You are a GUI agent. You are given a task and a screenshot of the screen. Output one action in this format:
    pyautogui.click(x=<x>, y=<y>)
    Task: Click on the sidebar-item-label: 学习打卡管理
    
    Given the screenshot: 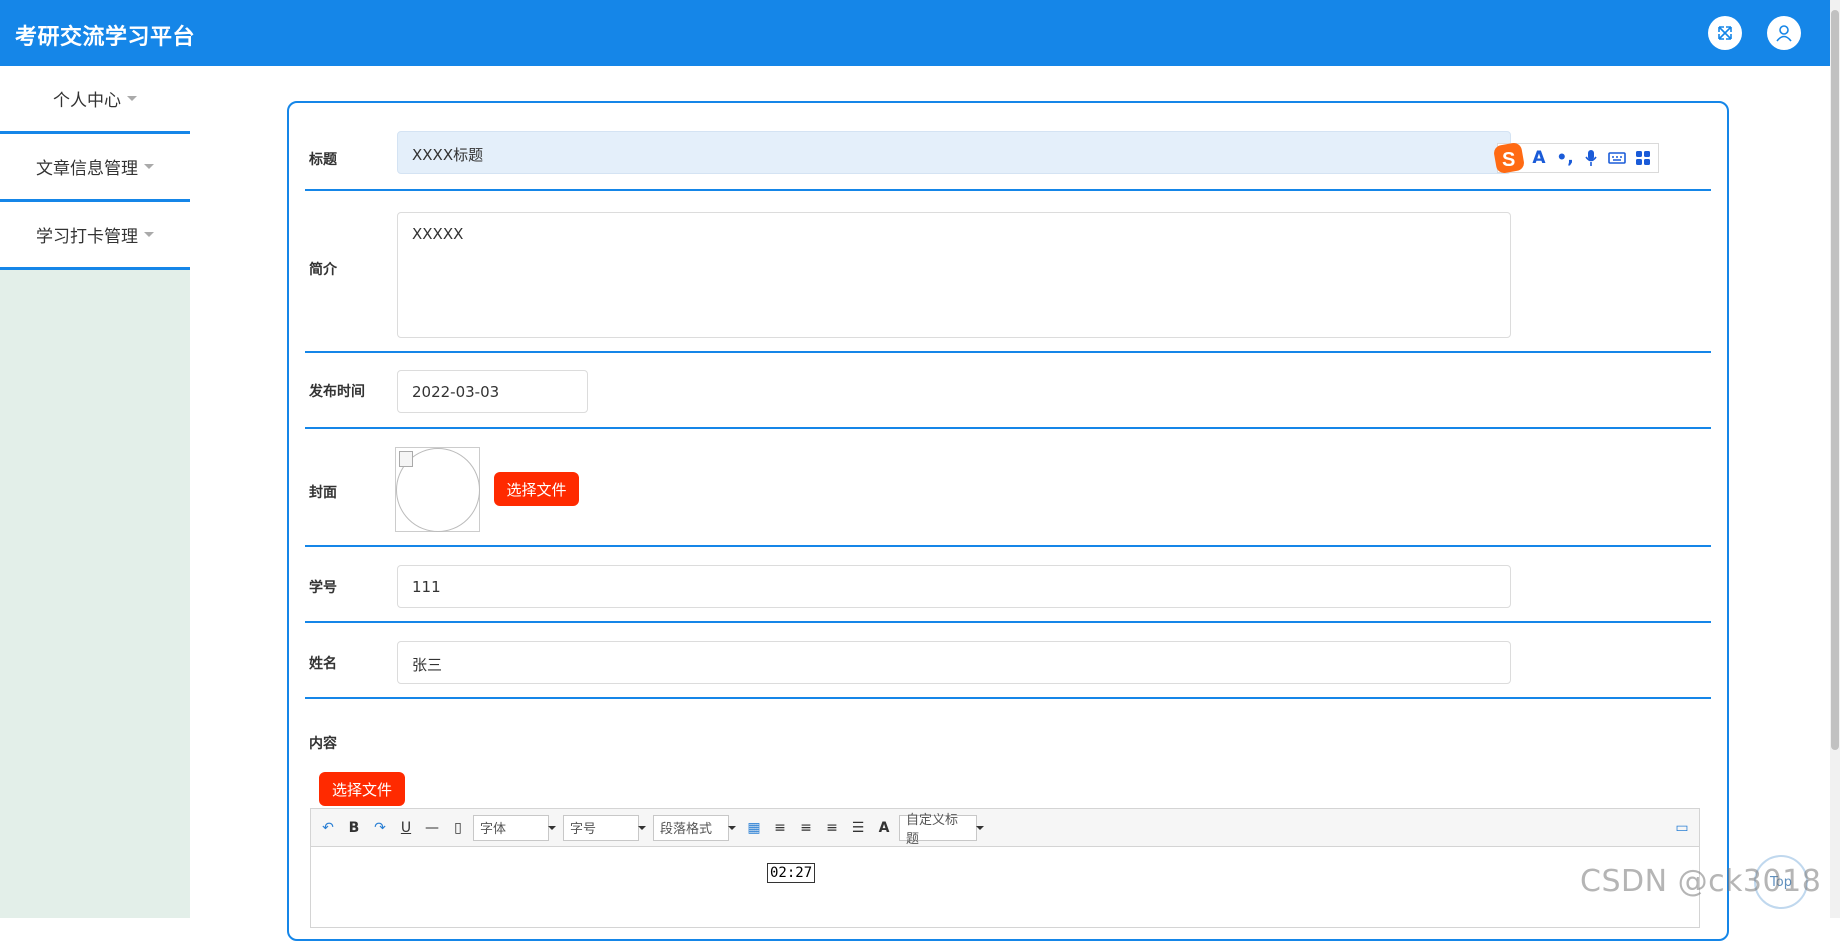 What is the action you would take?
    pyautogui.click(x=87, y=237)
    